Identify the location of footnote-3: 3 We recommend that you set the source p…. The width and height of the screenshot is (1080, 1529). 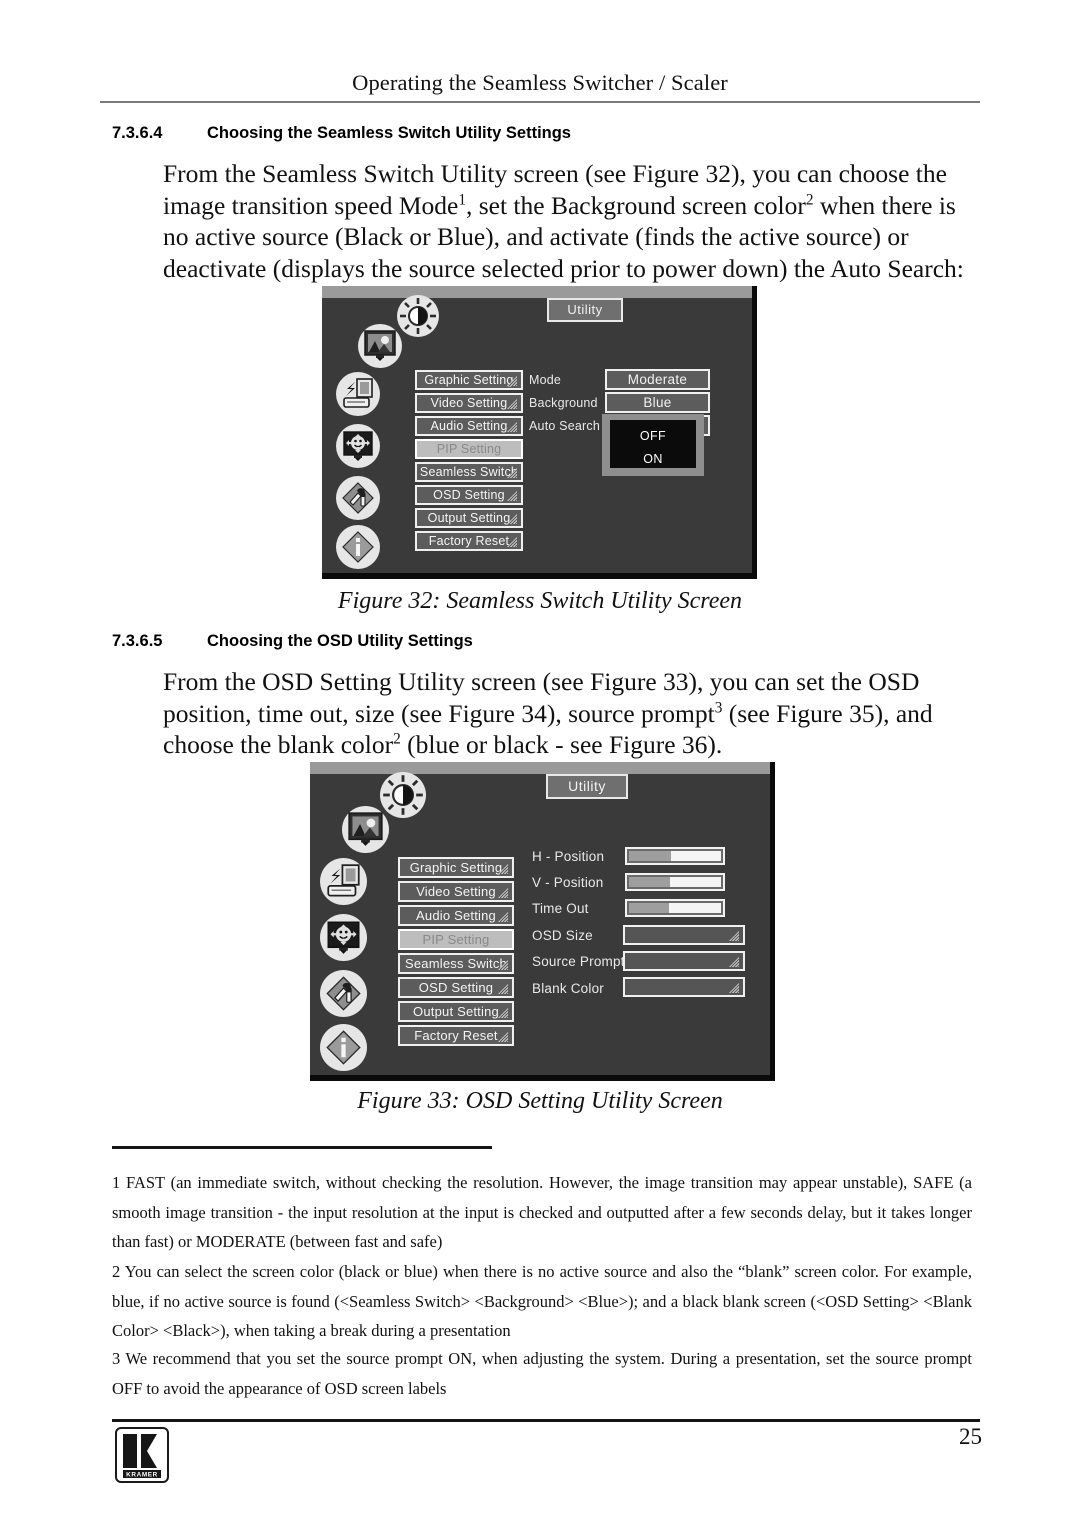
(542, 1373).